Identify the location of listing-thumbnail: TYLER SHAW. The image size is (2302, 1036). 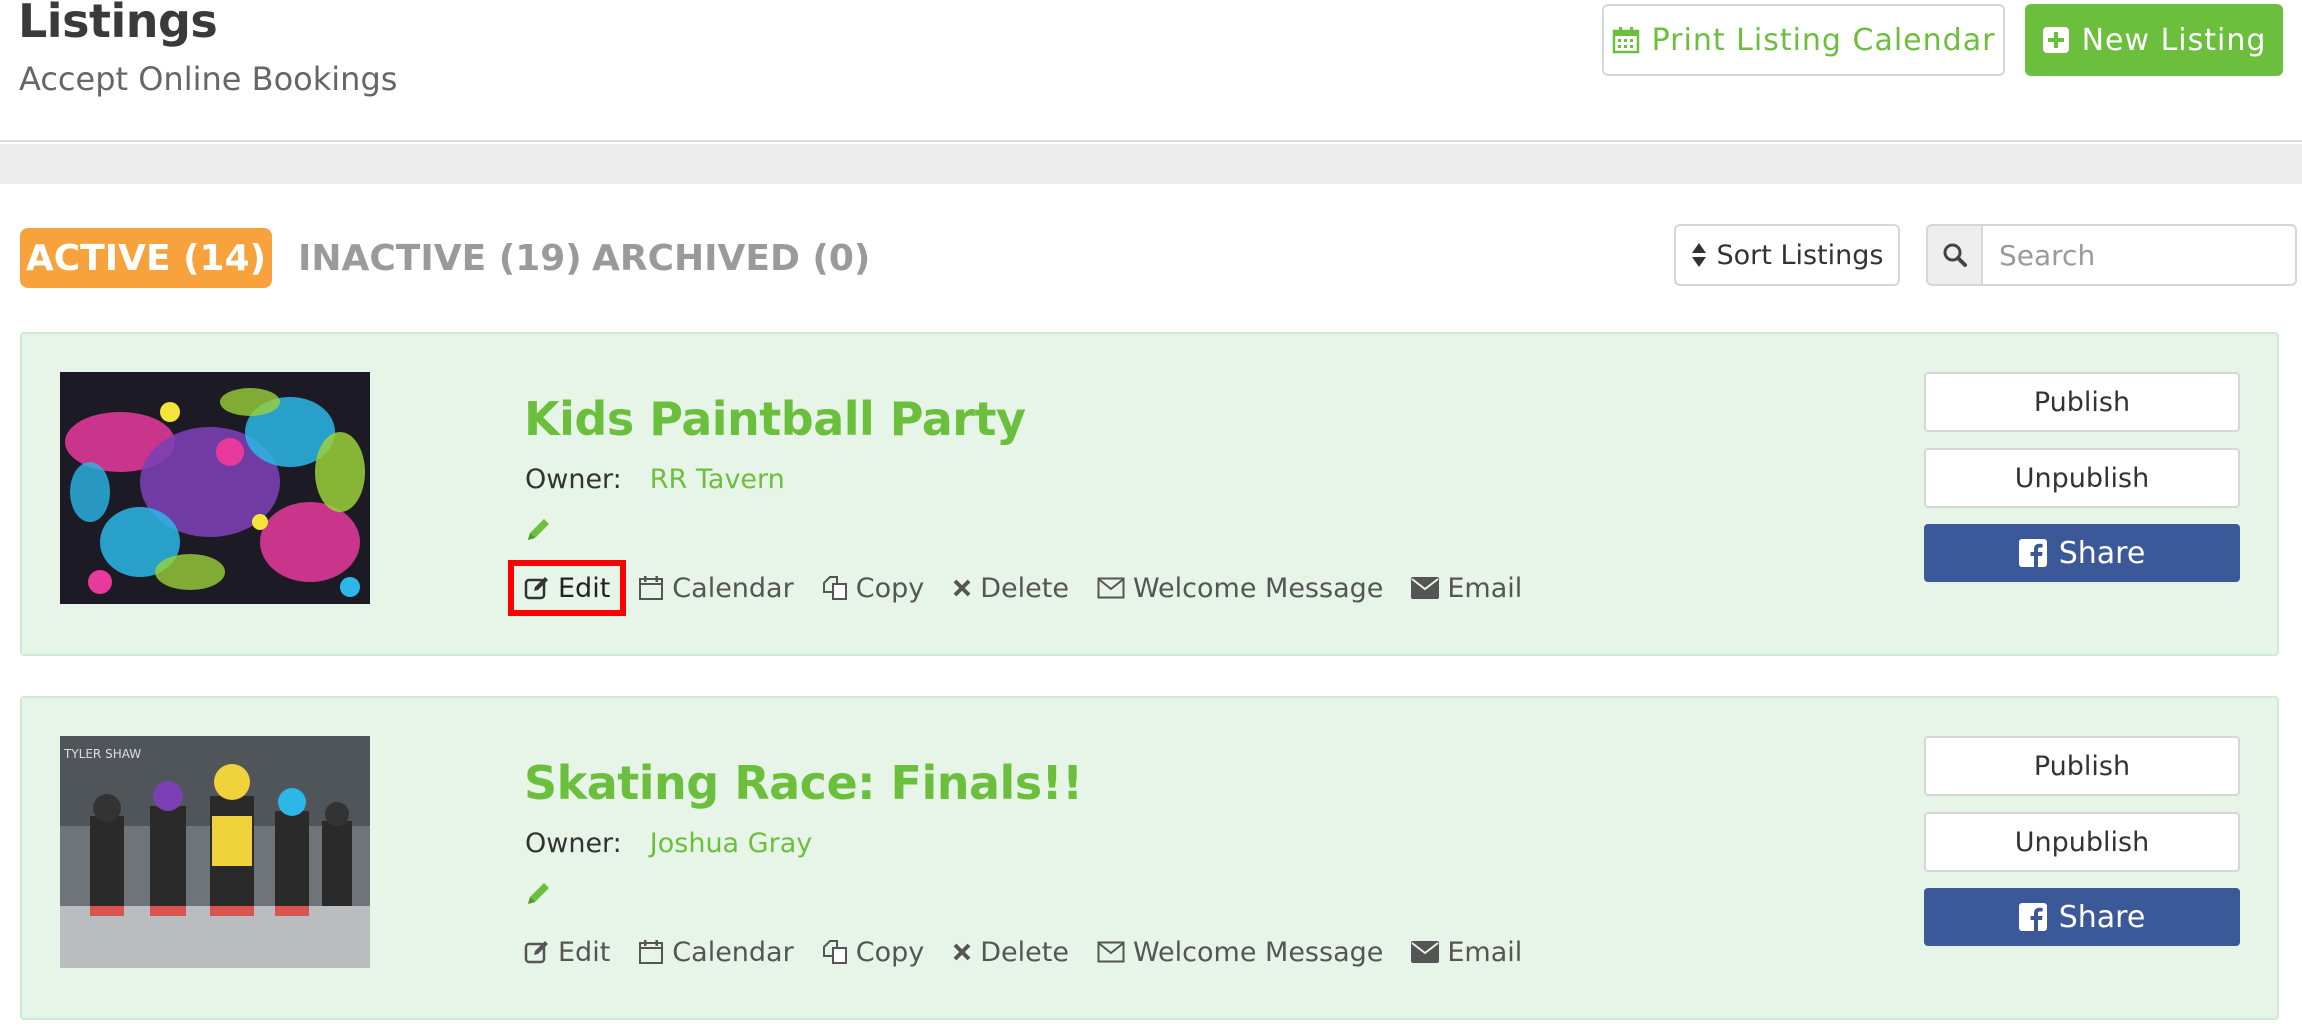
(215, 852).